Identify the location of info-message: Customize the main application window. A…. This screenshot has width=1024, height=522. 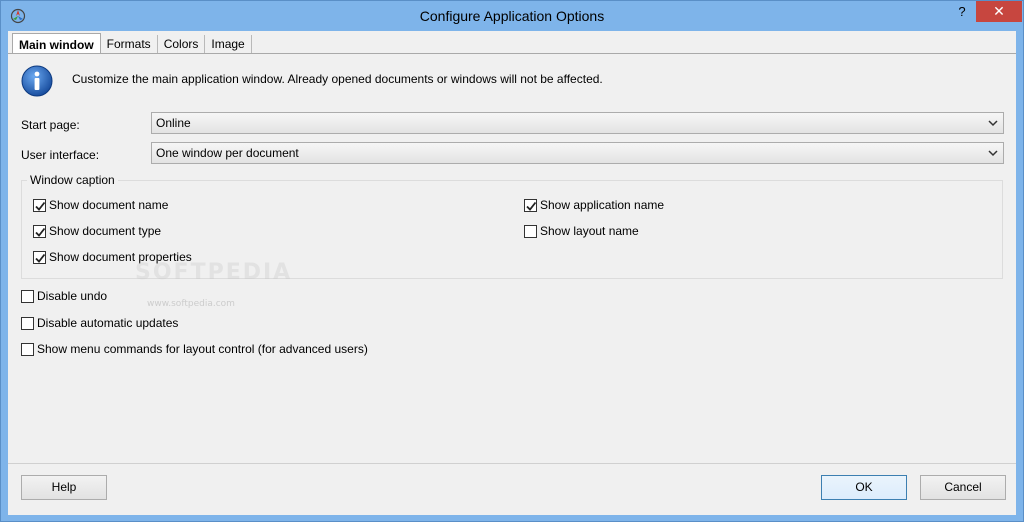
(337, 79).